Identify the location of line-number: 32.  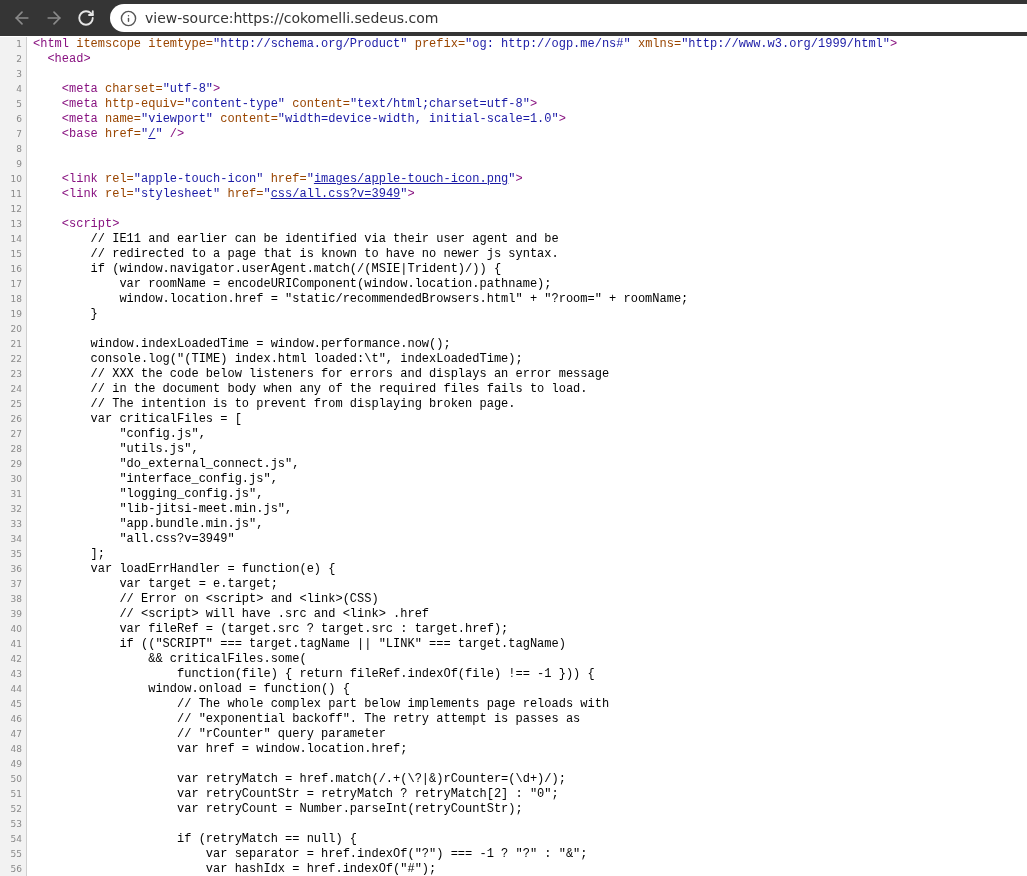
(16, 509).